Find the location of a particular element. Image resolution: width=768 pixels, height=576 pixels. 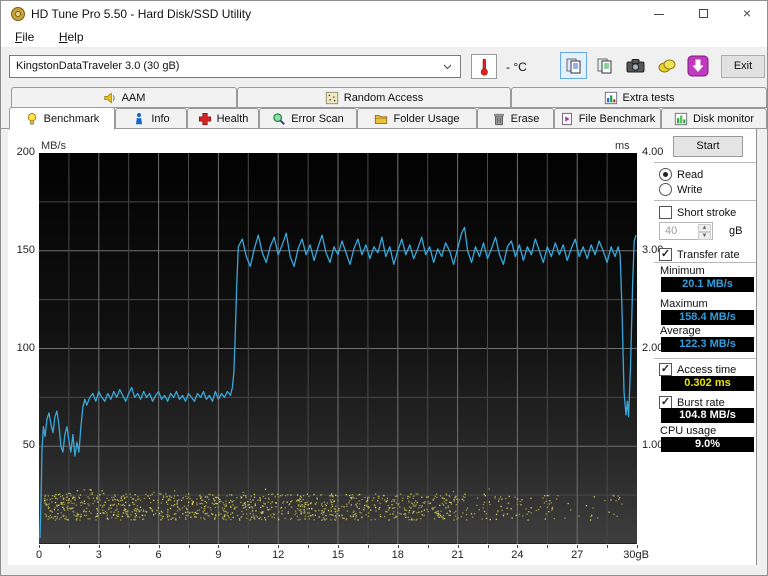

x-tick-label: 15 is located at coordinates (338, 555).